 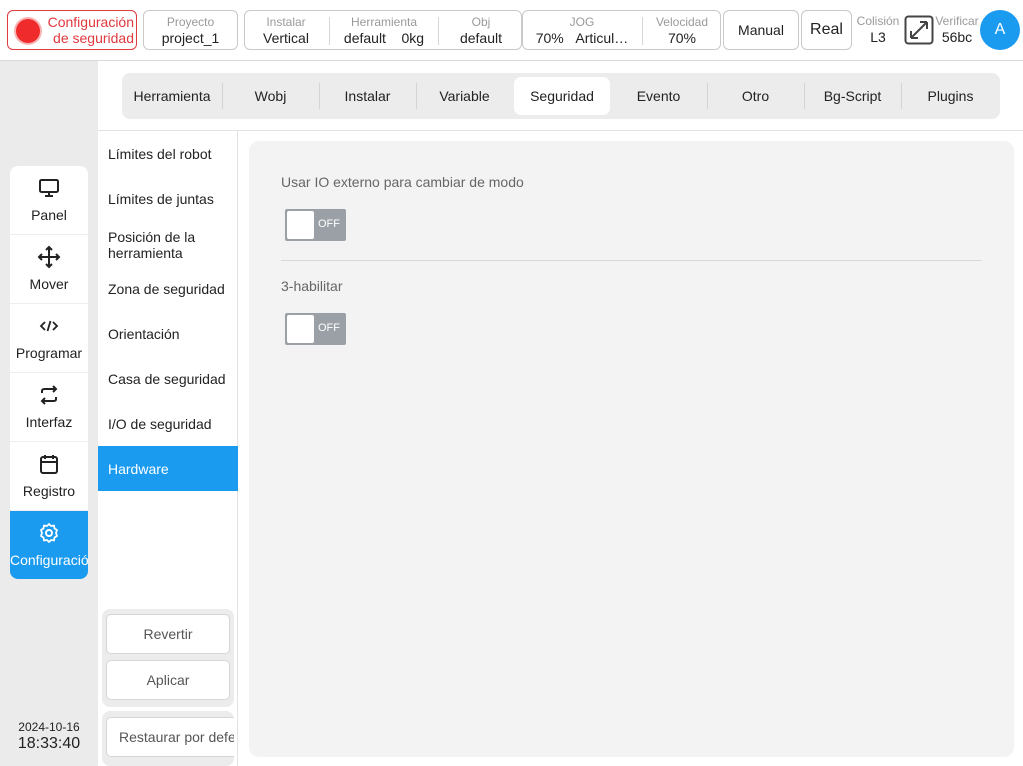 What do you see at coordinates (658, 96) in the screenshot?
I see `tab-event: Evento` at bounding box center [658, 96].